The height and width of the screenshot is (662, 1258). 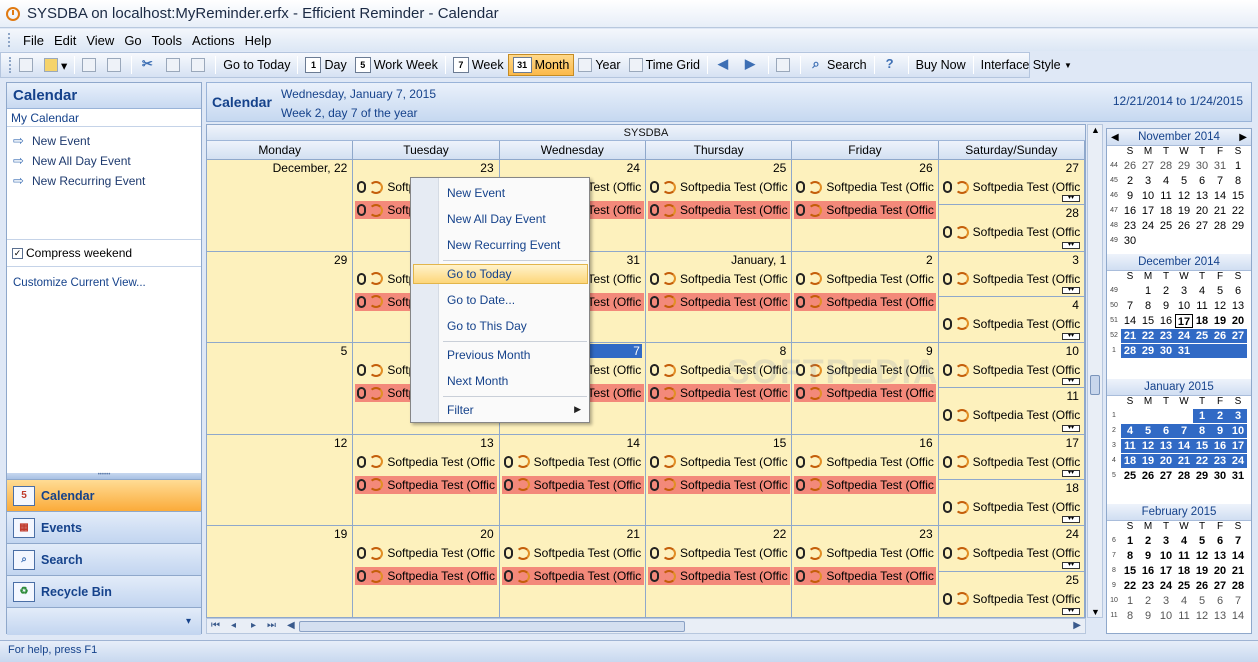 What do you see at coordinates (1220, 166) in the screenshot?
I see `mini-day: 31` at bounding box center [1220, 166].